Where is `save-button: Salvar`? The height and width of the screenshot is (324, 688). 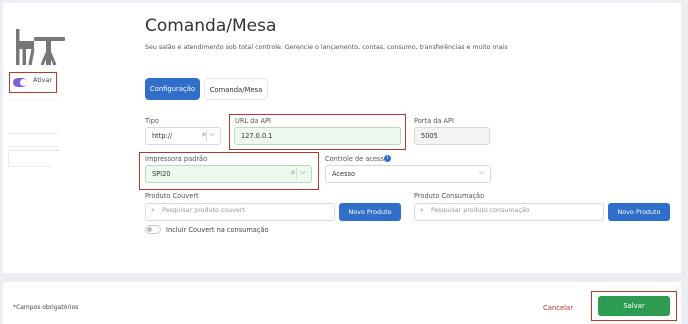 save-button: Salvar is located at coordinates (634, 306).